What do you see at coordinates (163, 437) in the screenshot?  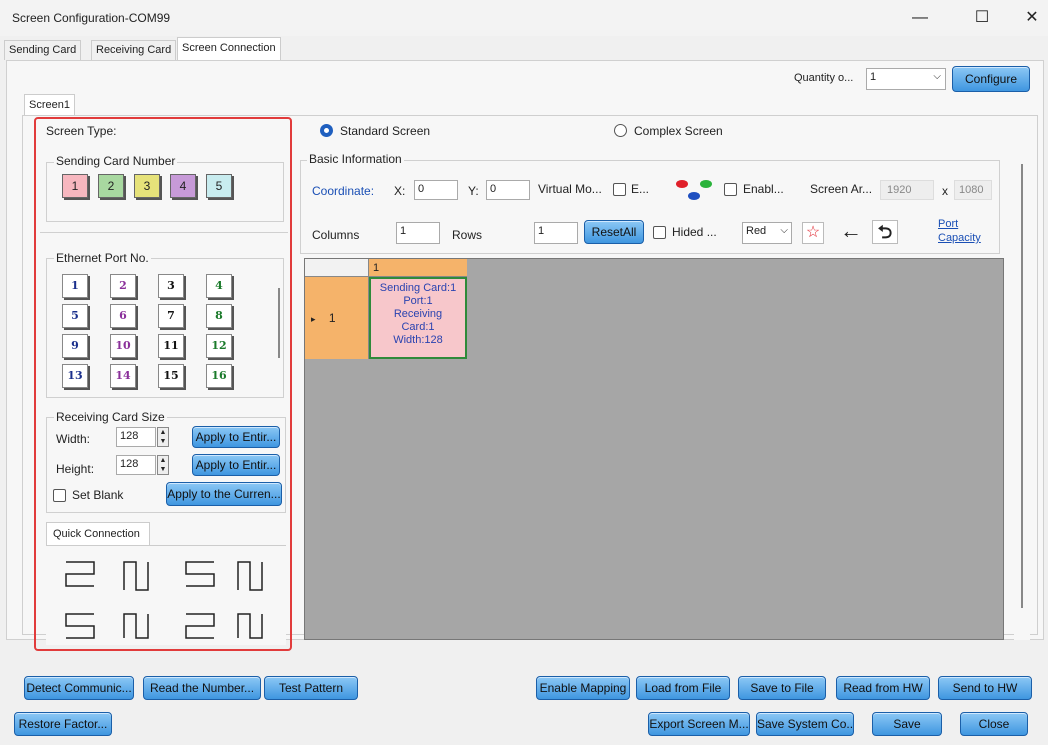 I see `width-spinner: ▲ ▼` at bounding box center [163, 437].